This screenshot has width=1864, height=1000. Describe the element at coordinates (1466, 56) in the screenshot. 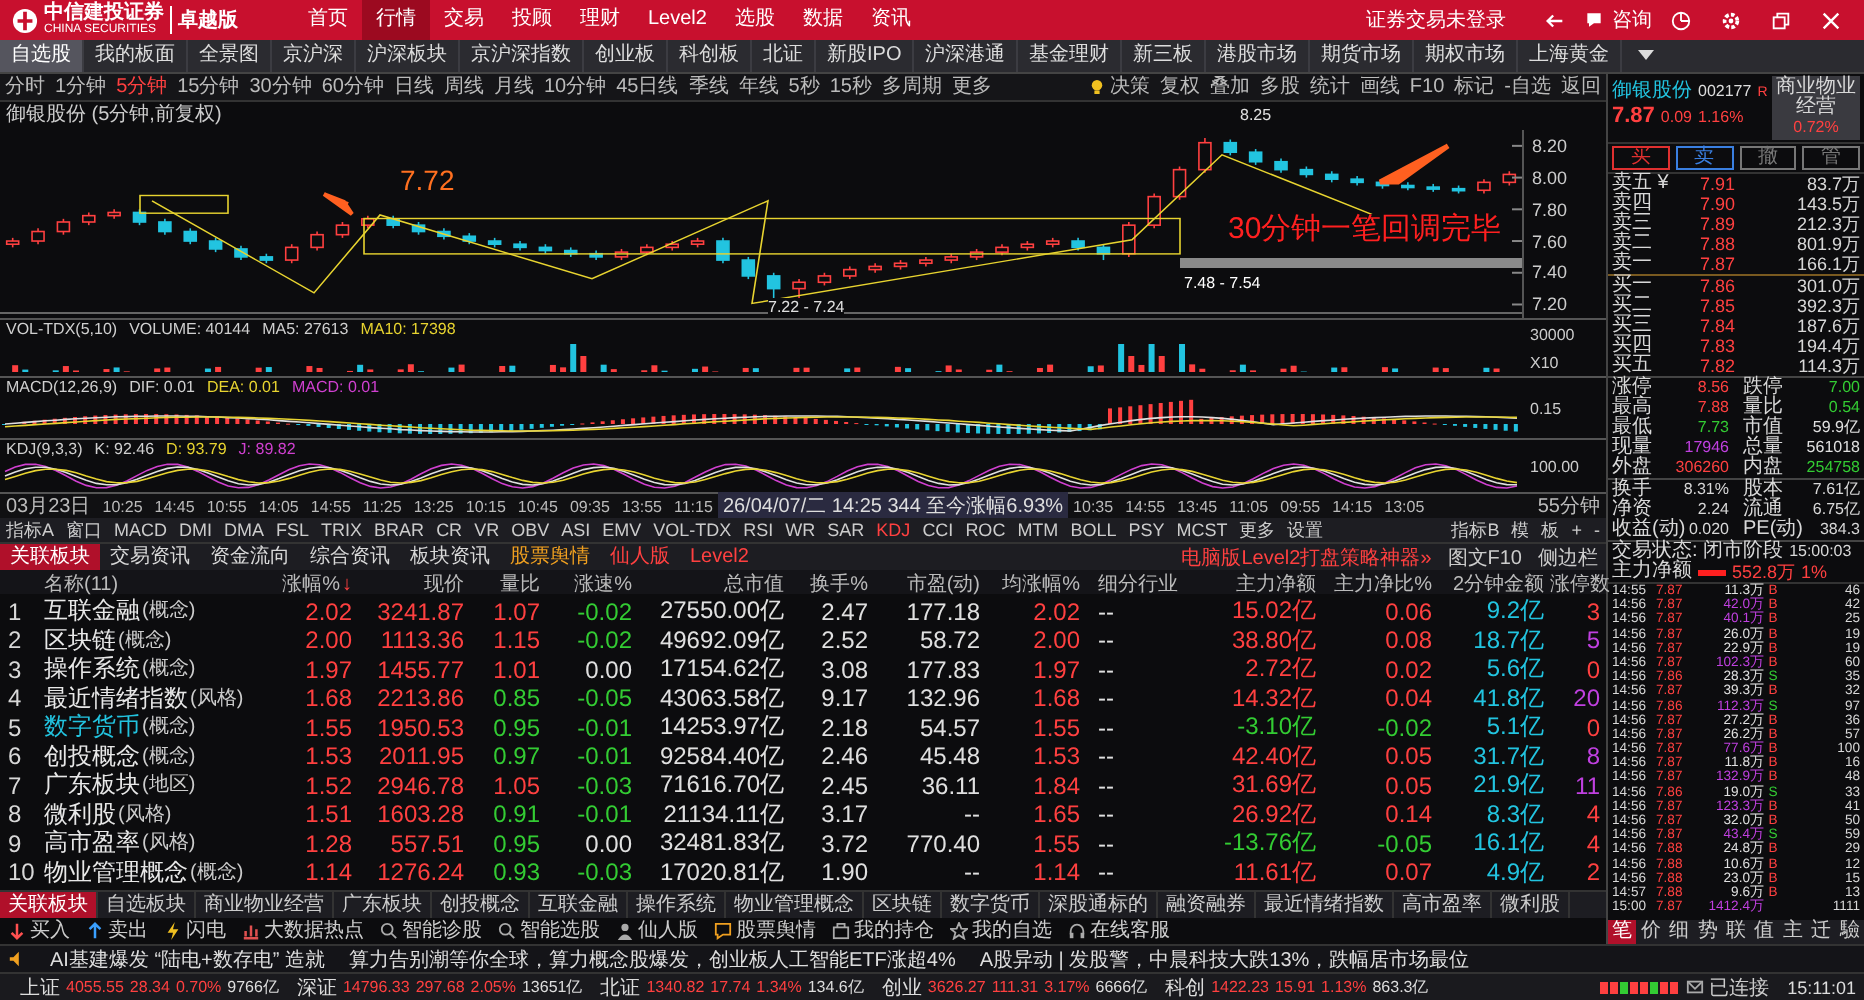

I see `market-tab: 期权市场` at that location.